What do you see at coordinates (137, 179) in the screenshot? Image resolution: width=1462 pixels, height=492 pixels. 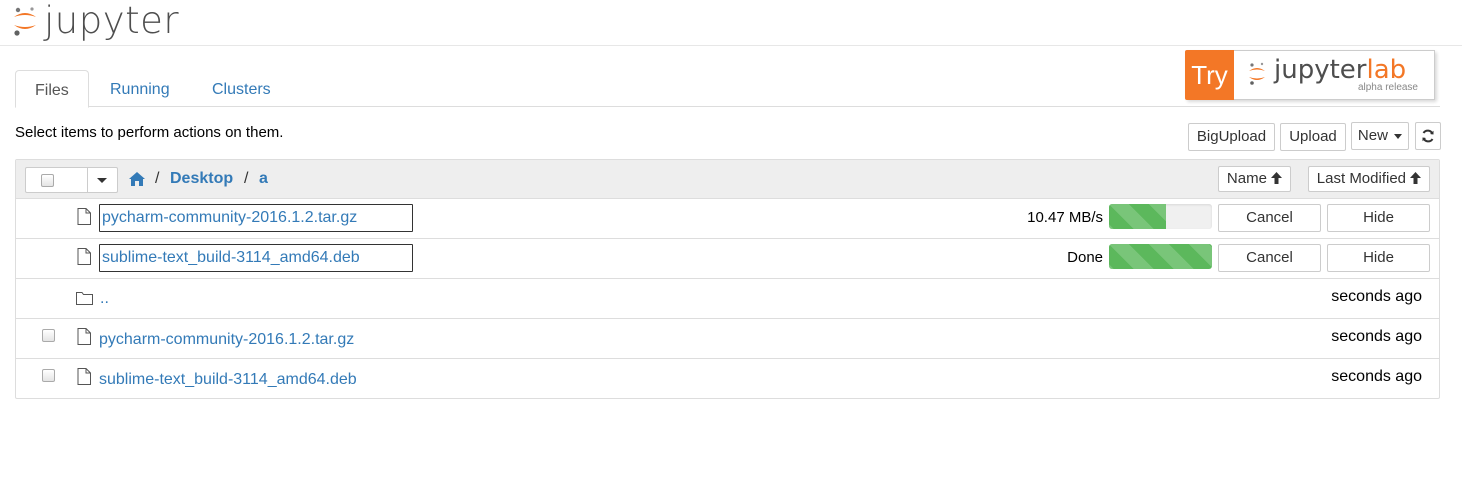 I see `home-icon` at bounding box center [137, 179].